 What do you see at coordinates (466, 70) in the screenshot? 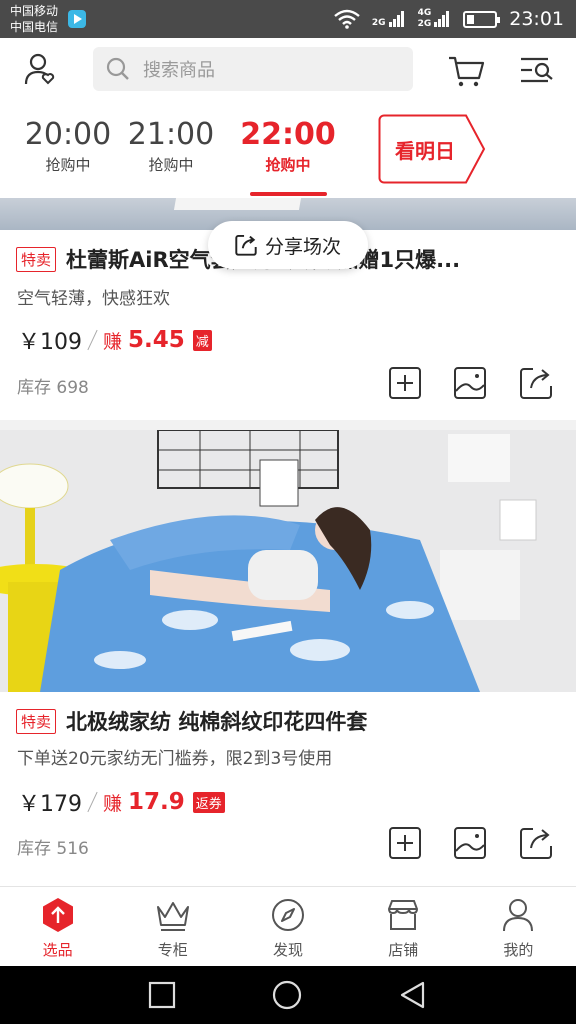
I see `cart-icon` at bounding box center [466, 70].